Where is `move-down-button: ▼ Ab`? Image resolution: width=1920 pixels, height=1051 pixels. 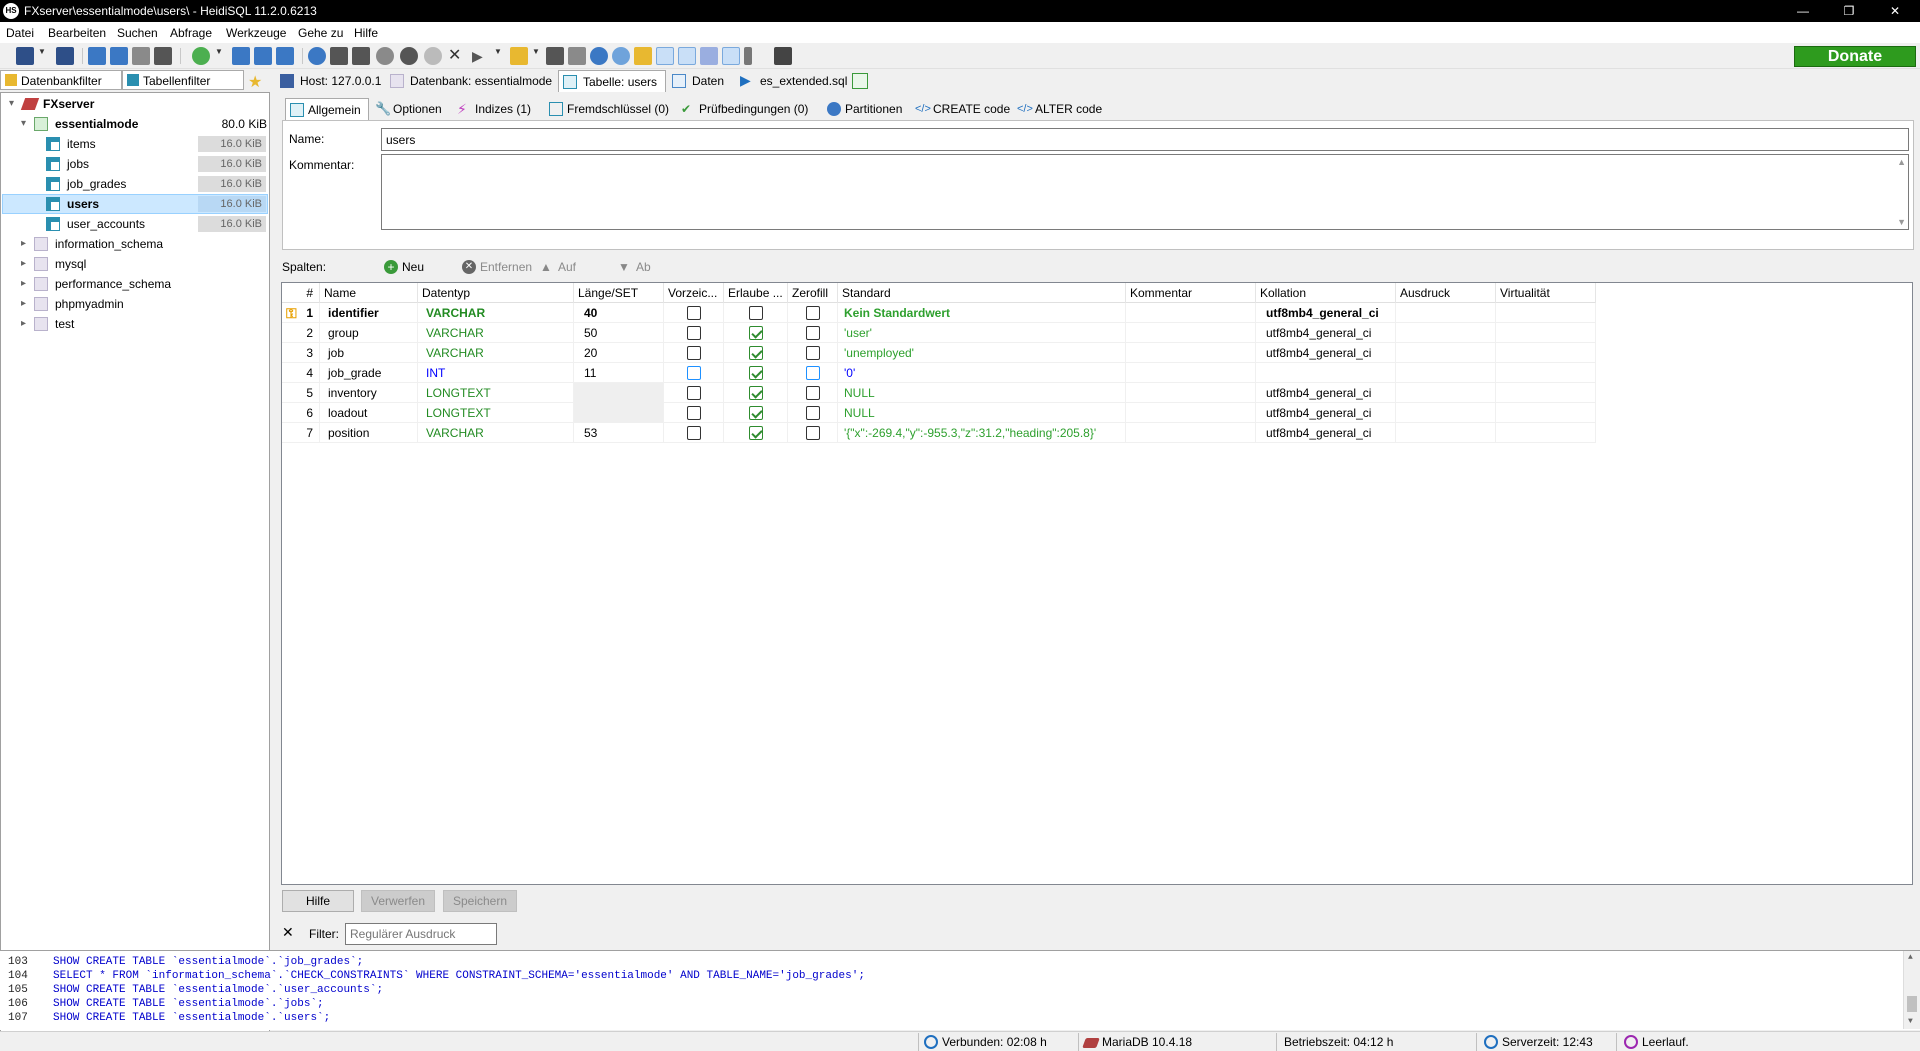
move-down-button: ▼ Ab is located at coordinates (634, 267).